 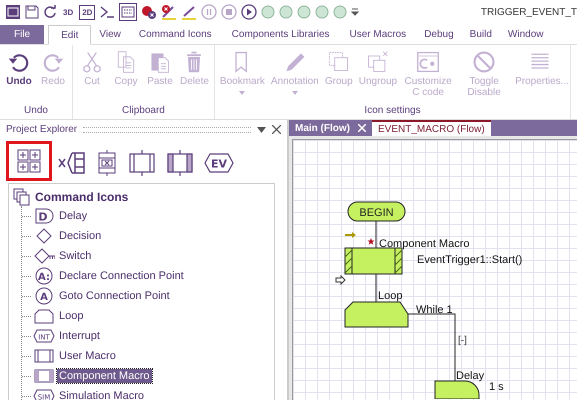 I want to click on dropdown-icon, so click(x=261, y=129).